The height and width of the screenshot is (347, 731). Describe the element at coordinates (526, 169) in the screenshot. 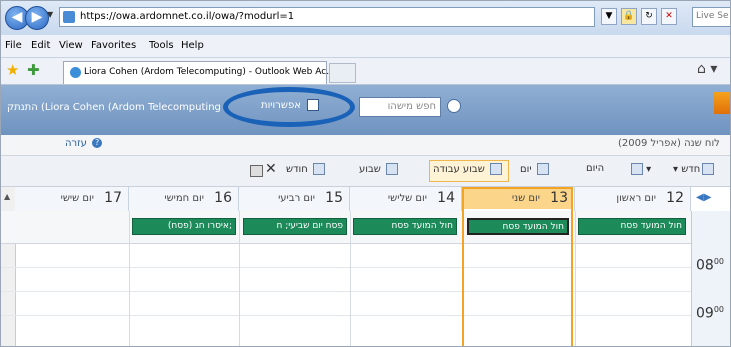

I see `day-label: יום` at that location.